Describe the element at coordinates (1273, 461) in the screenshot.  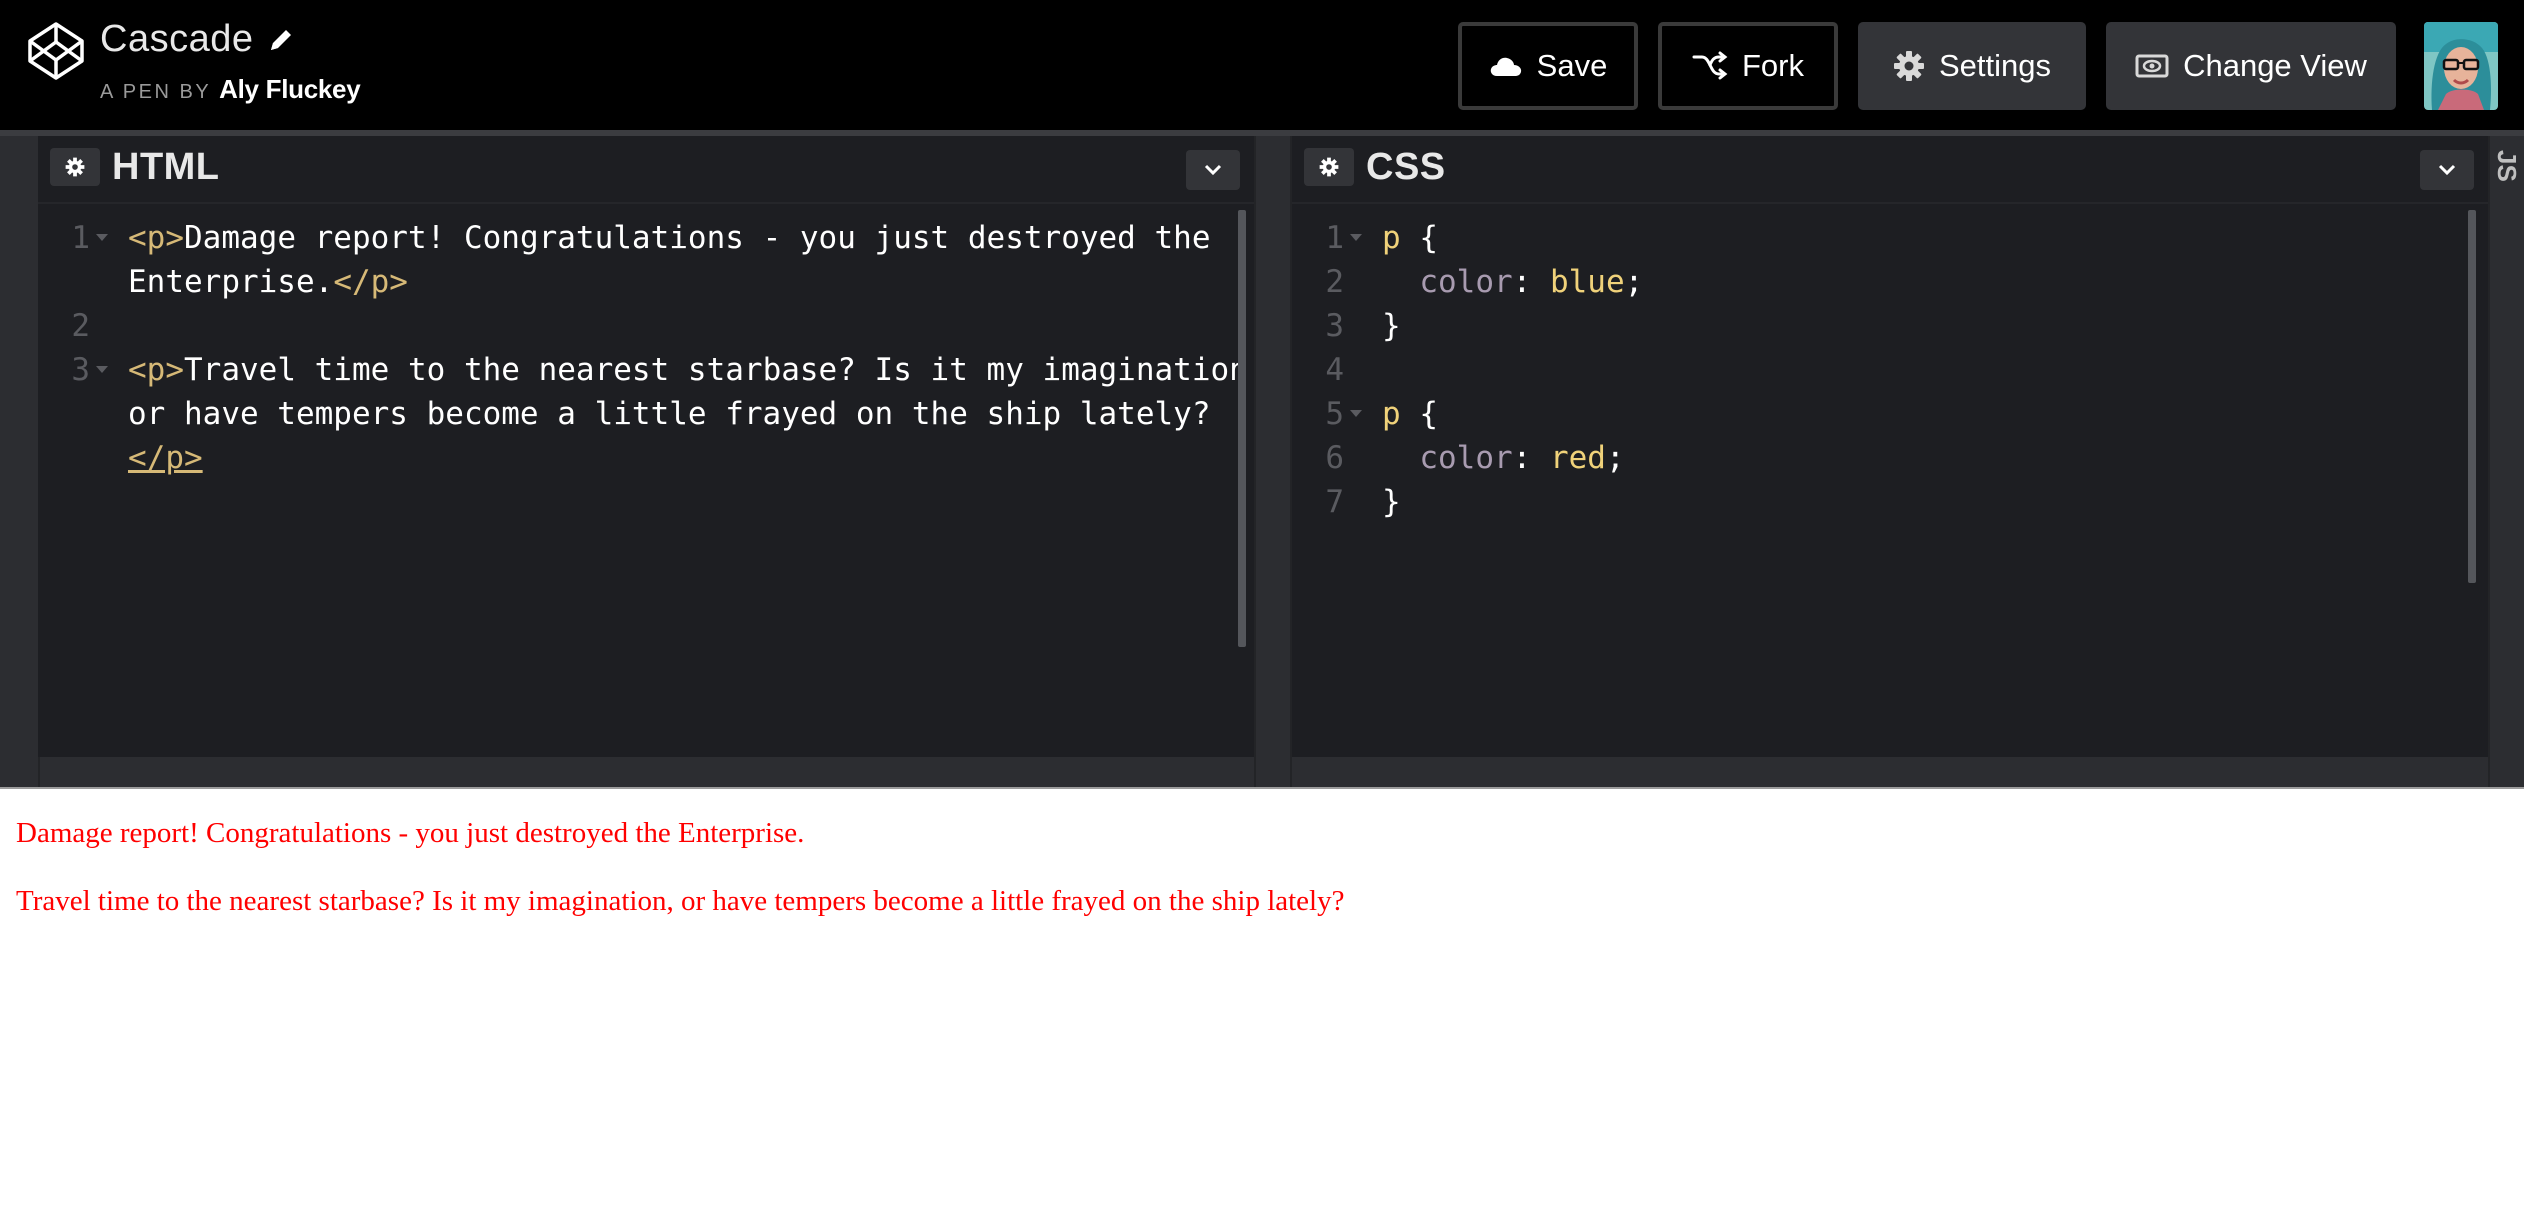
I see `pane-divider` at that location.